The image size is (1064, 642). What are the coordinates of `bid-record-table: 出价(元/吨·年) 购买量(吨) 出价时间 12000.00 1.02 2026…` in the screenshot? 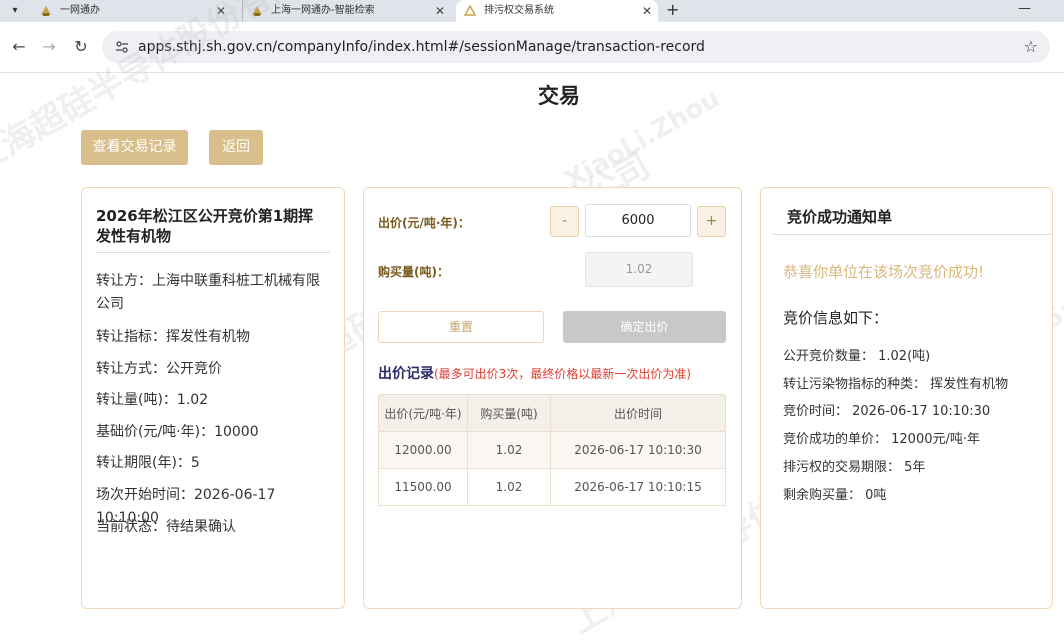 It's located at (552, 450).